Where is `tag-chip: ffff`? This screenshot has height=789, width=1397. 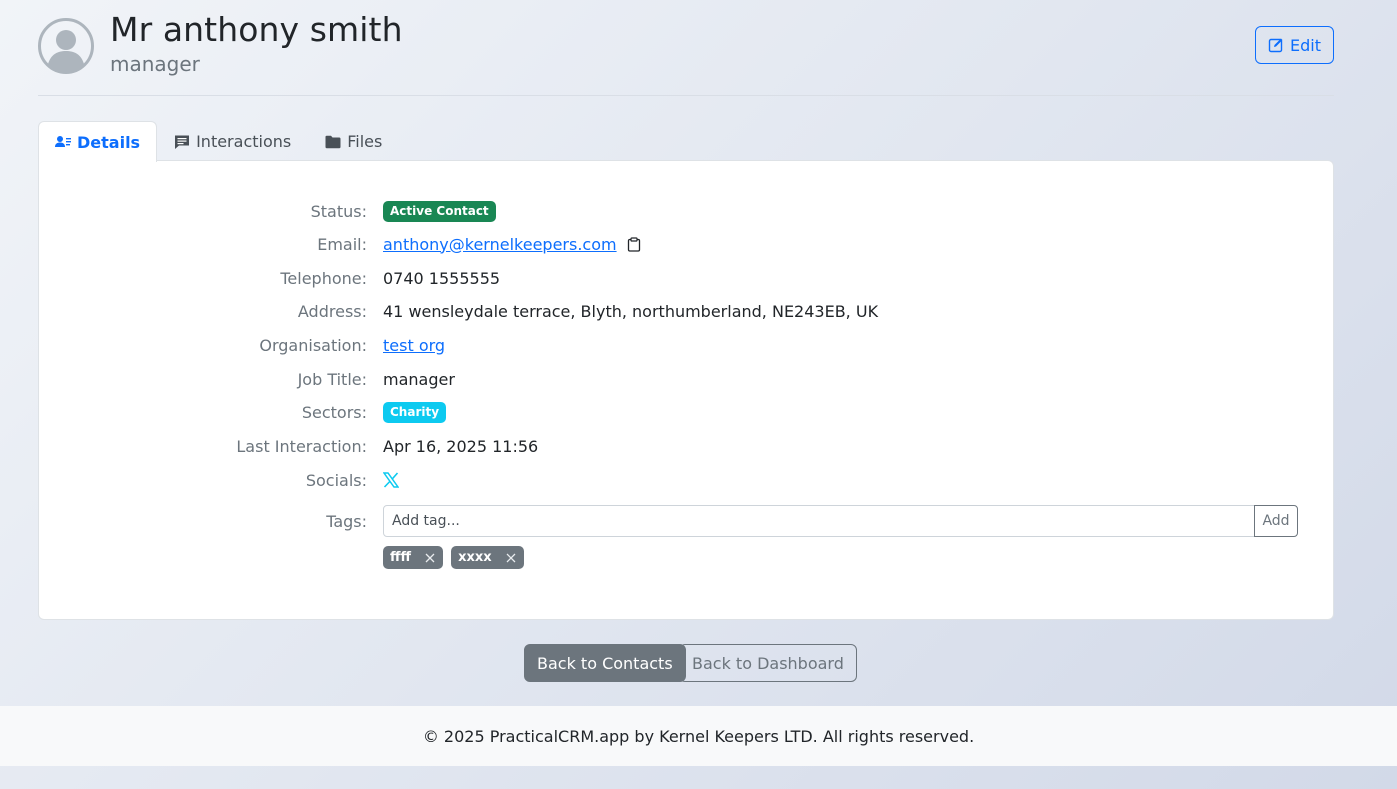 tag-chip: ffff is located at coordinates (413, 557).